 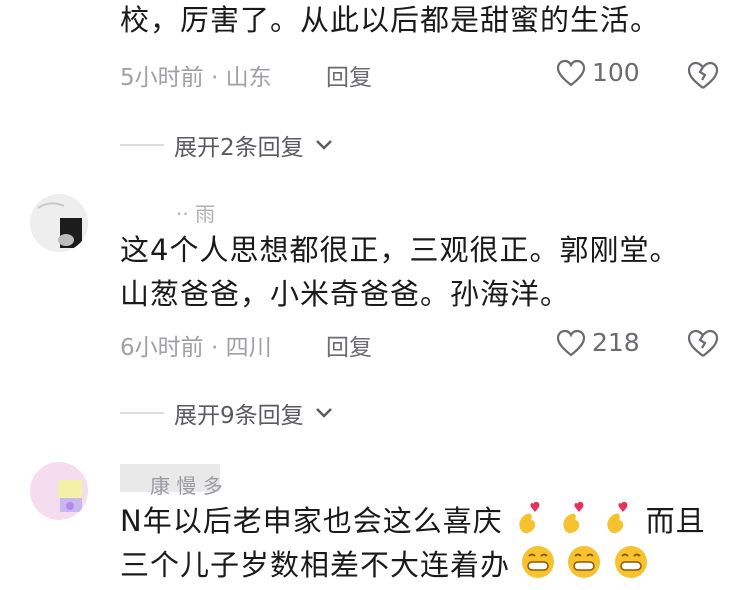 I want to click on like-count: 218, so click(x=616, y=342).